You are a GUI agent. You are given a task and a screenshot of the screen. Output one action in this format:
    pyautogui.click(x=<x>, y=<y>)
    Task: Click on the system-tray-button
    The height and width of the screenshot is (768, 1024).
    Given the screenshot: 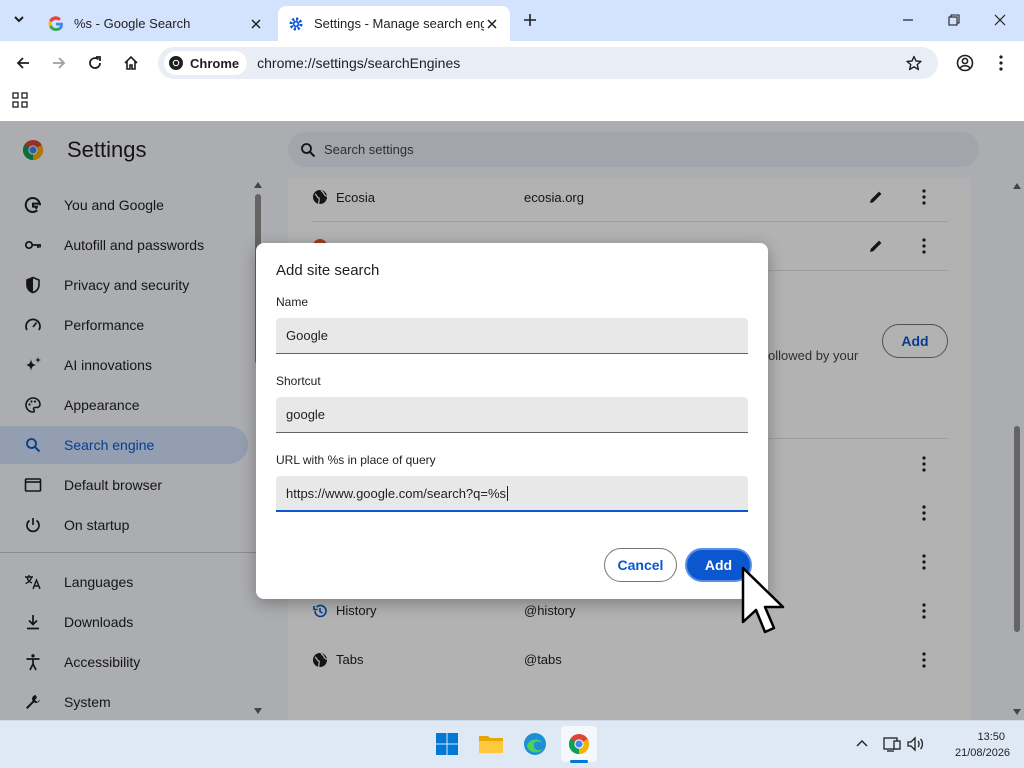 What is the action you would take?
    pyautogui.click(x=904, y=744)
    